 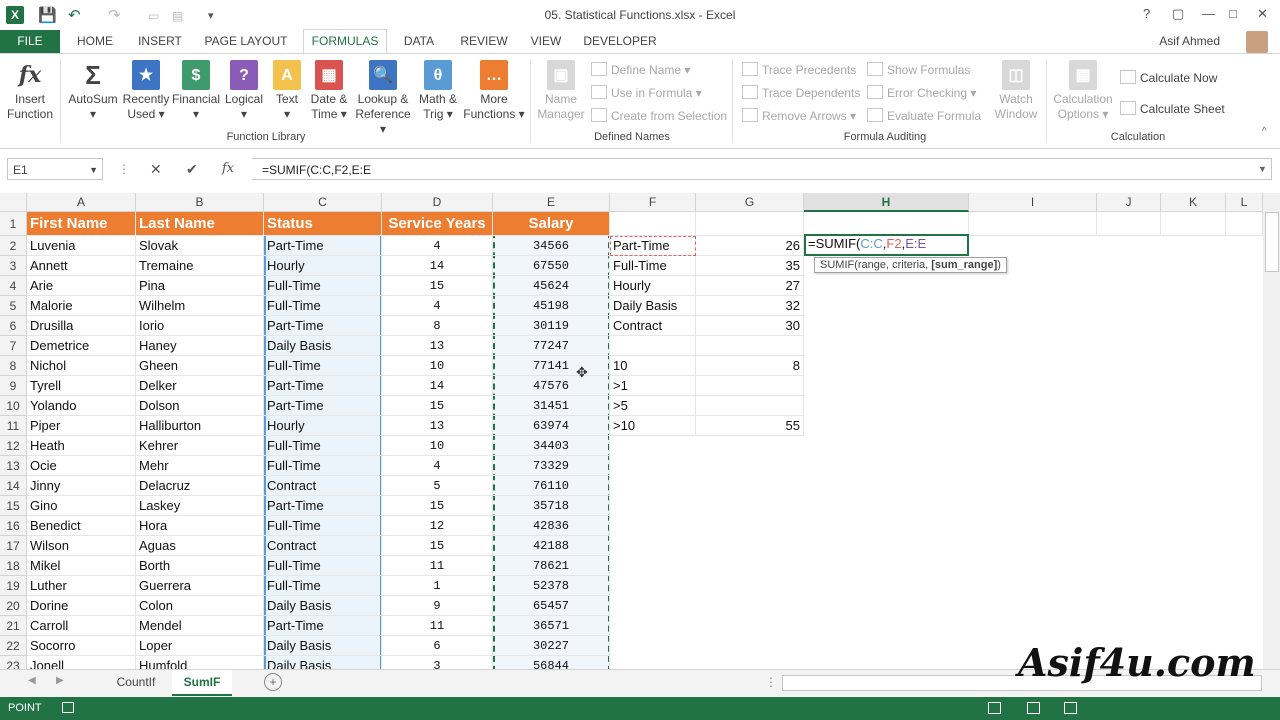 What do you see at coordinates (653, 386) in the screenshot?
I see `criteria-cell: >1` at bounding box center [653, 386].